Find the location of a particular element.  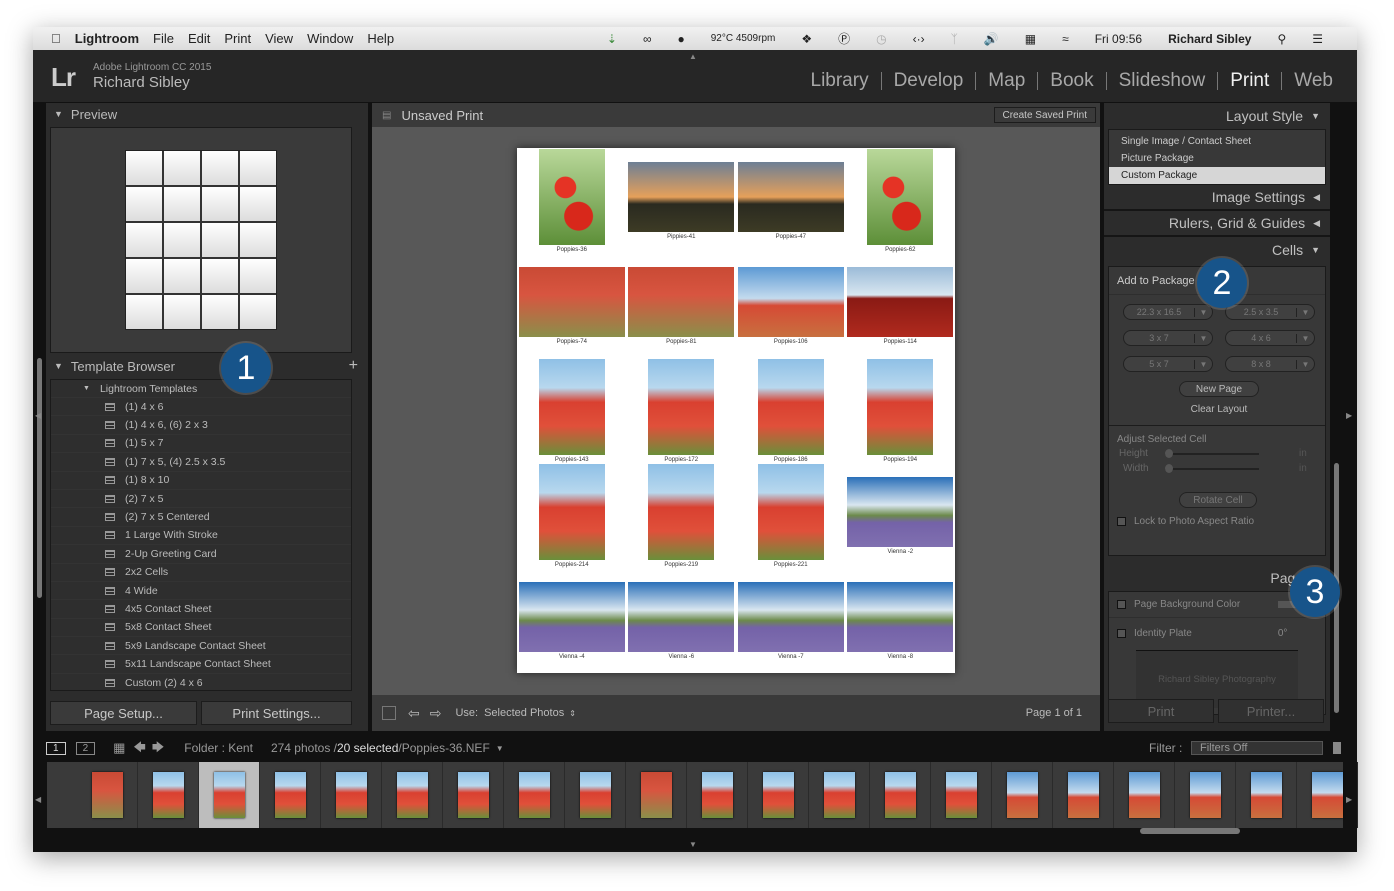

module-library: Library is located at coordinates (840, 80).